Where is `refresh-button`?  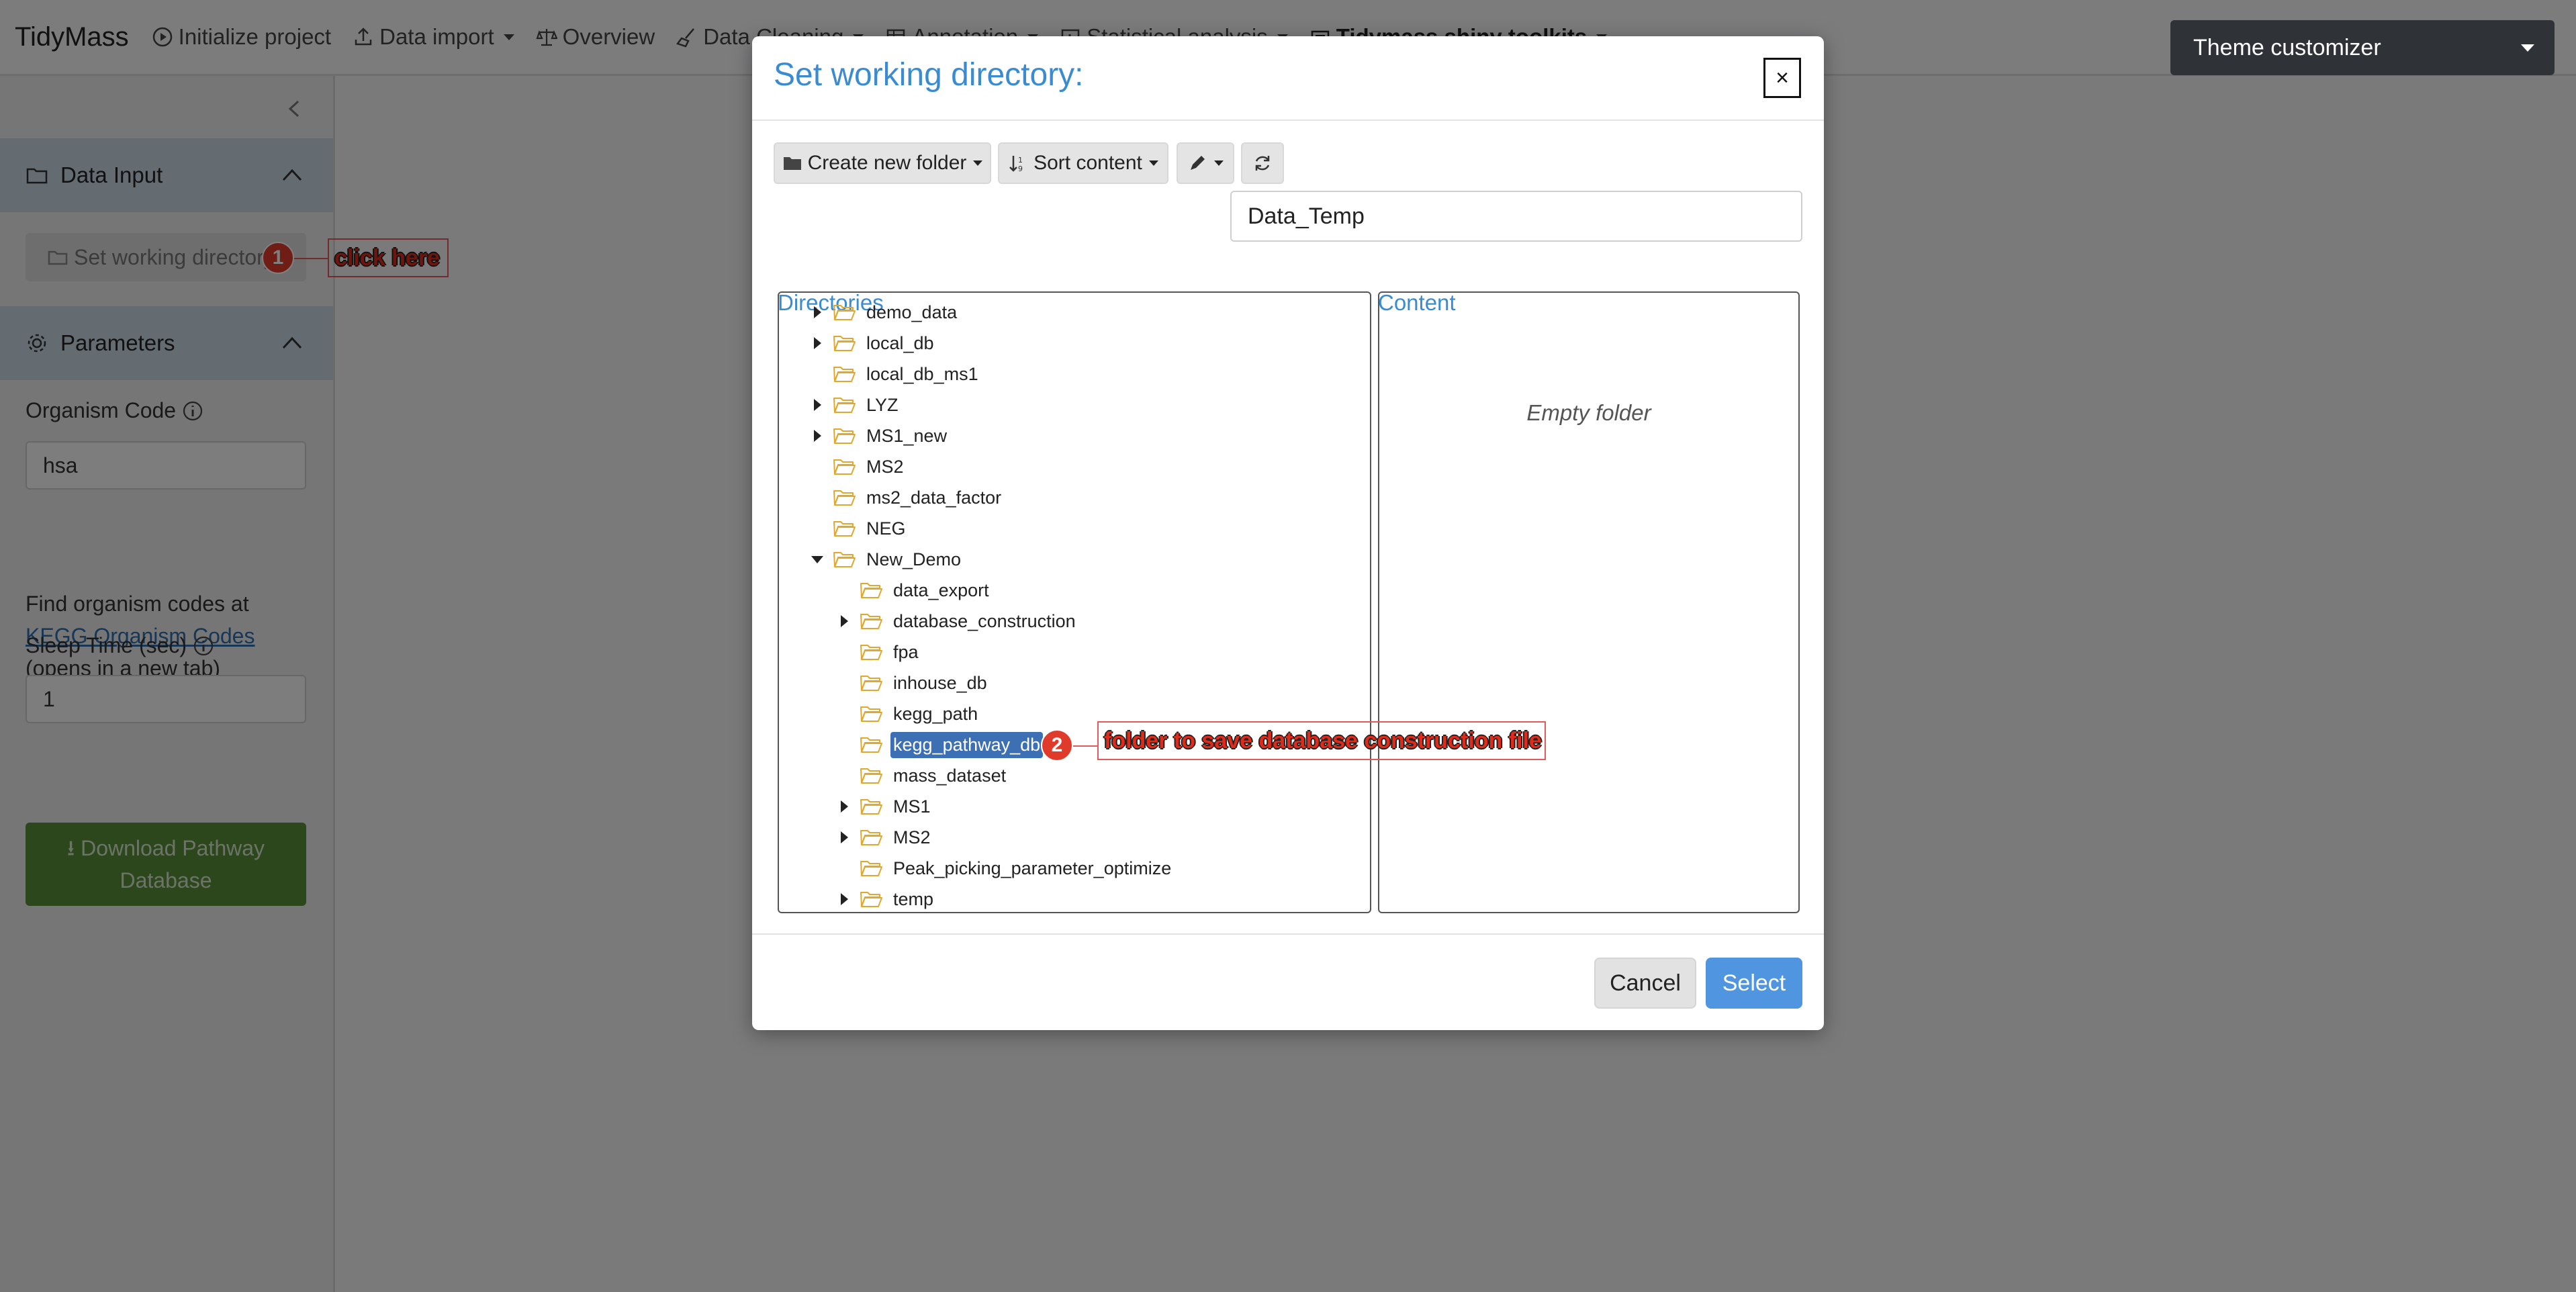
refresh-button is located at coordinates (1262, 163).